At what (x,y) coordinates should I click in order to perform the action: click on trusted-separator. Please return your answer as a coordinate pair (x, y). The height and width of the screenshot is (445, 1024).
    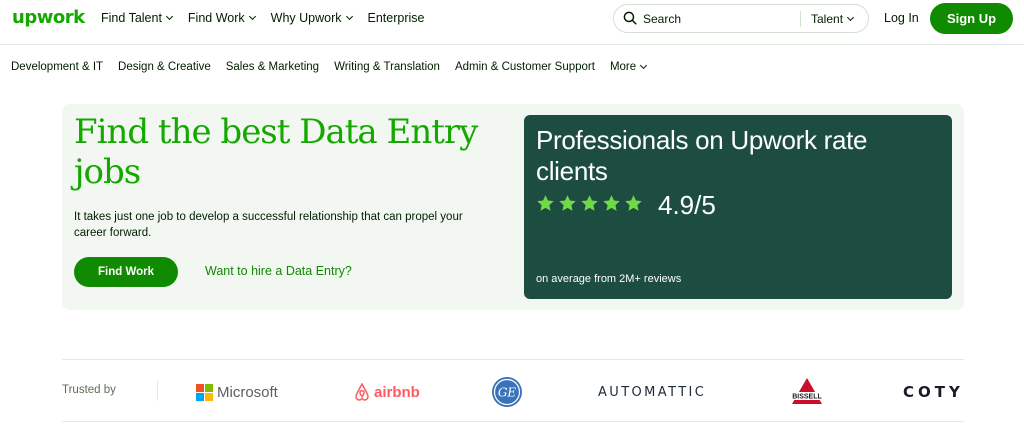
    Looking at the image, I should click on (157, 391).